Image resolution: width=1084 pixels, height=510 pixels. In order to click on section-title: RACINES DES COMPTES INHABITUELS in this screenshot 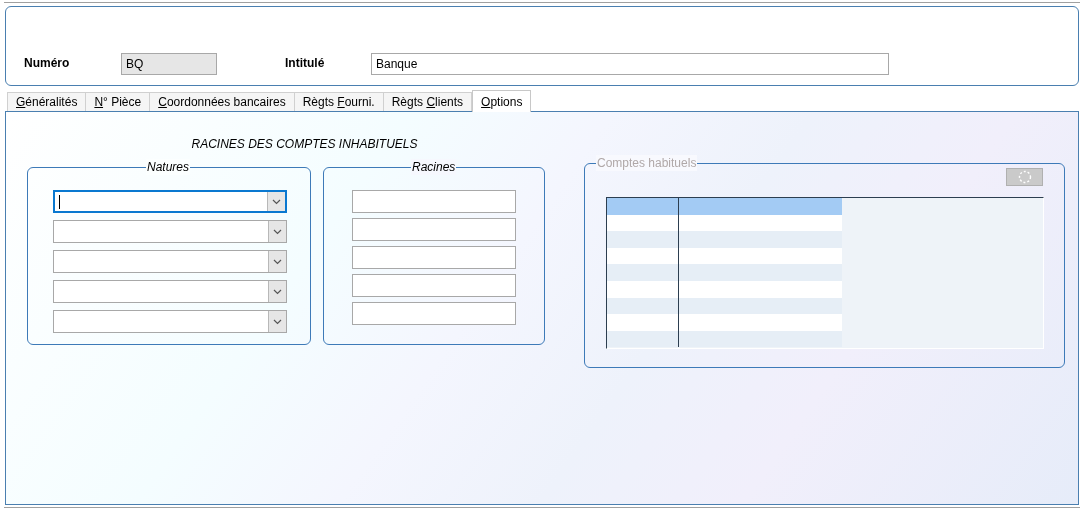, I will do `click(304, 144)`.